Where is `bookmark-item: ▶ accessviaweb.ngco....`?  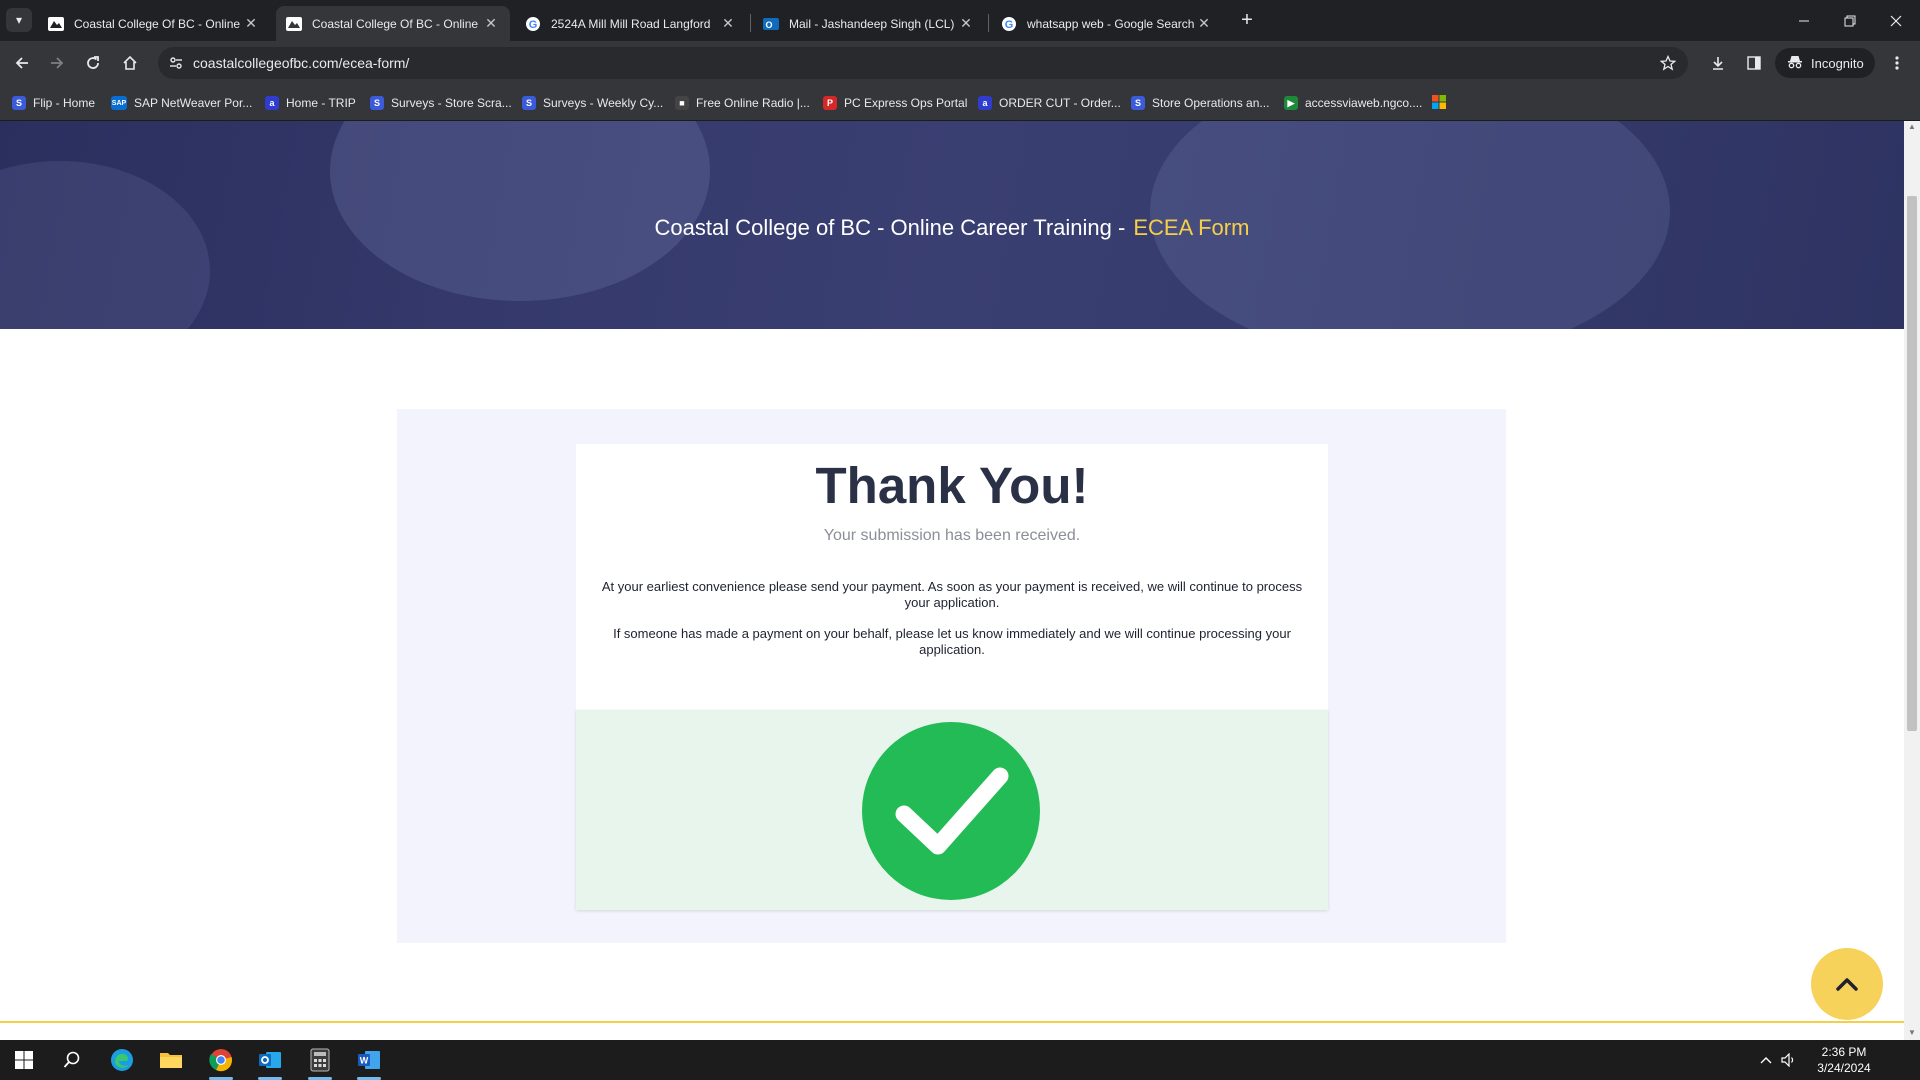 bookmark-item: ▶ accessviaweb.ngco.... is located at coordinates (1353, 103).